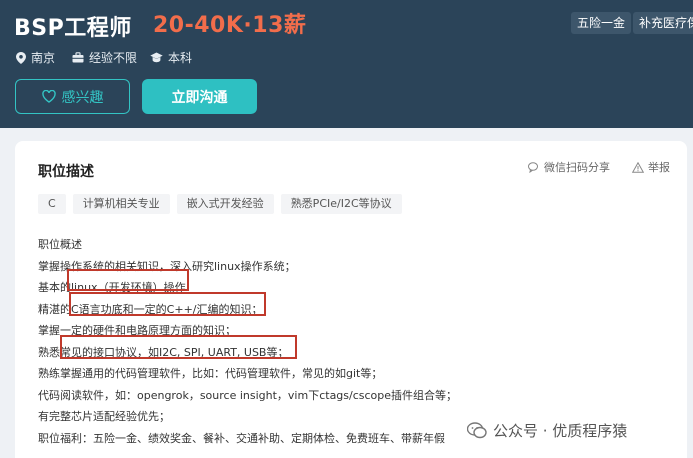 The height and width of the screenshot is (458, 693). Describe the element at coordinates (341, 204) in the screenshot. I see `skill-tag: 熟悉PCIe/I2C等协议` at that location.